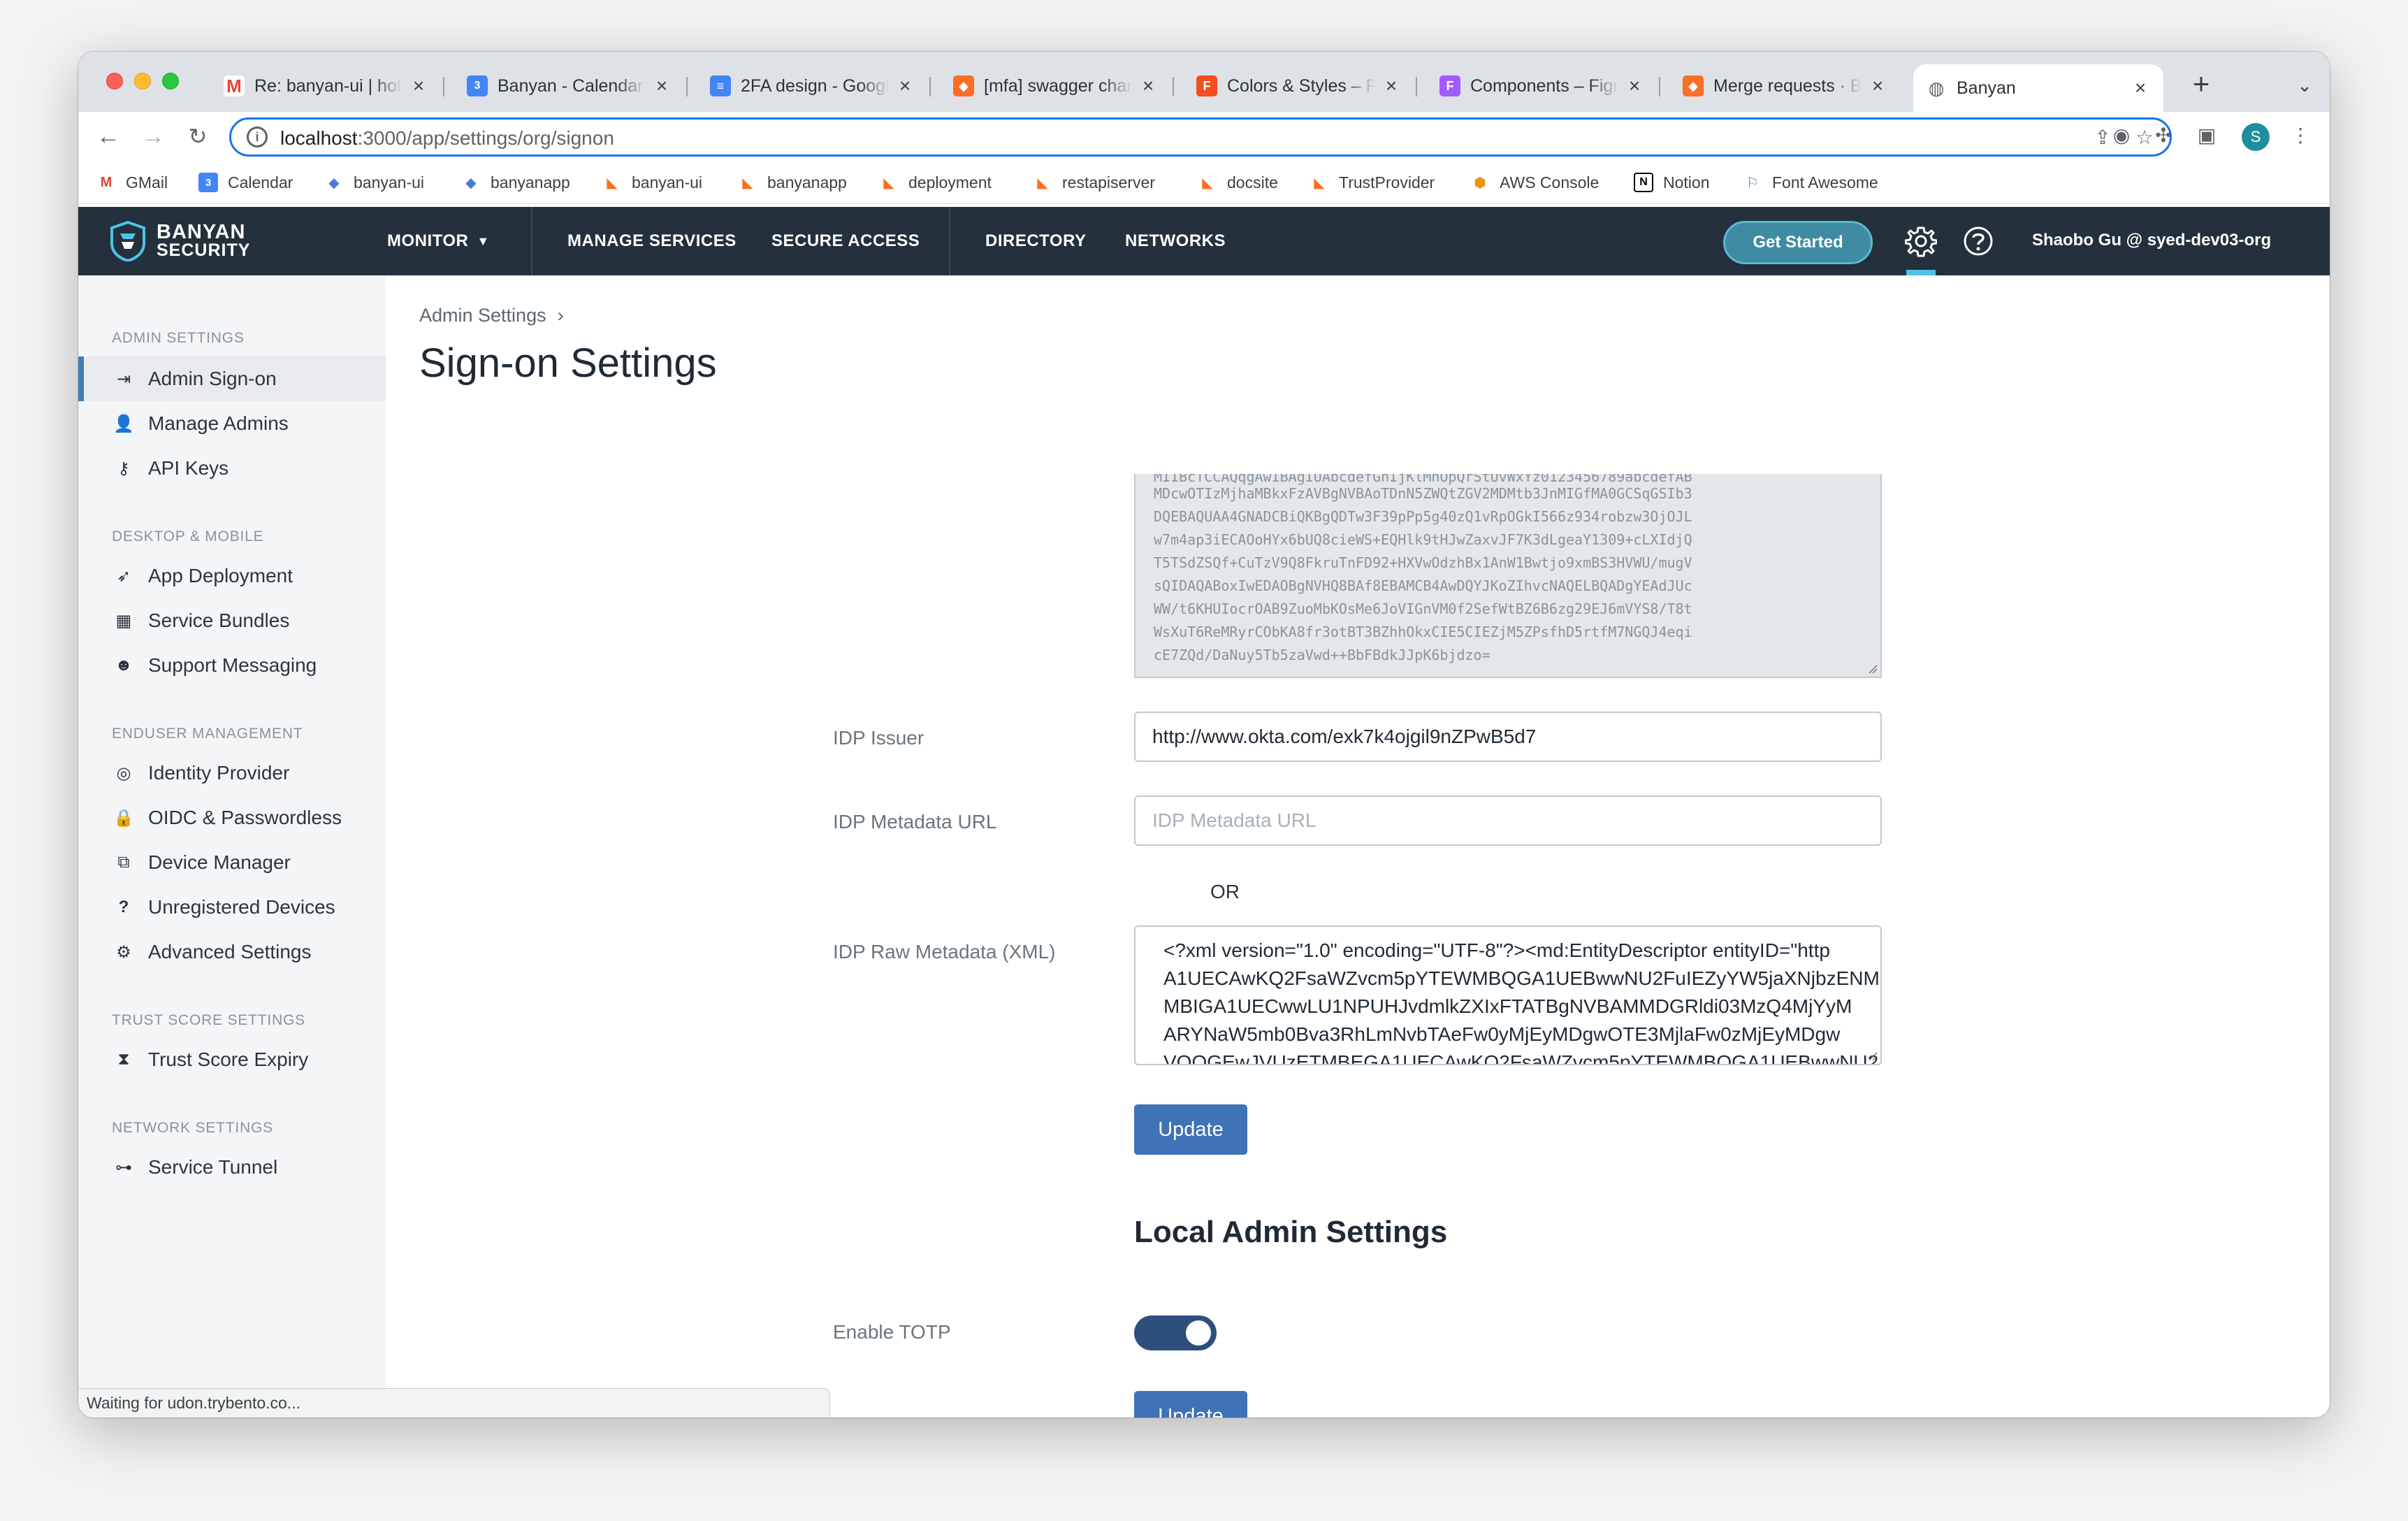  What do you see at coordinates (812, 86) in the screenshot?
I see `tab-docs: ≡ 2FA design - Google Docs ×` at bounding box center [812, 86].